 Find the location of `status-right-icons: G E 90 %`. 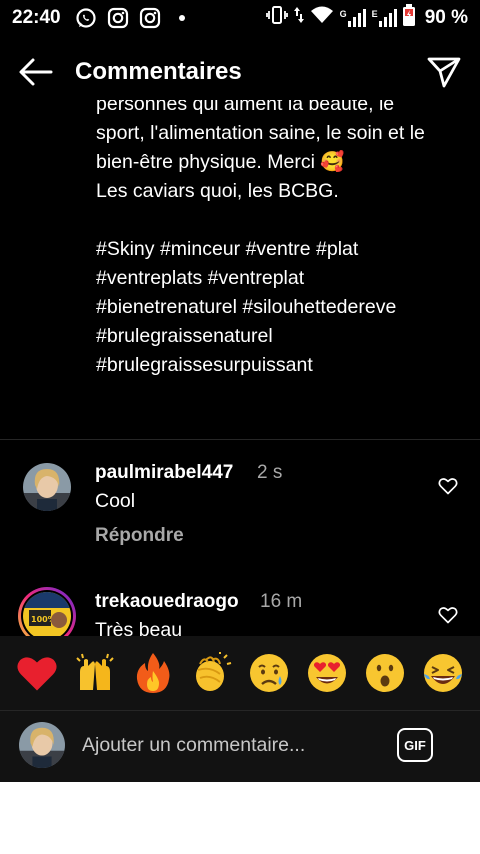

status-right-icons: G E 90 % is located at coordinates (366, 18).